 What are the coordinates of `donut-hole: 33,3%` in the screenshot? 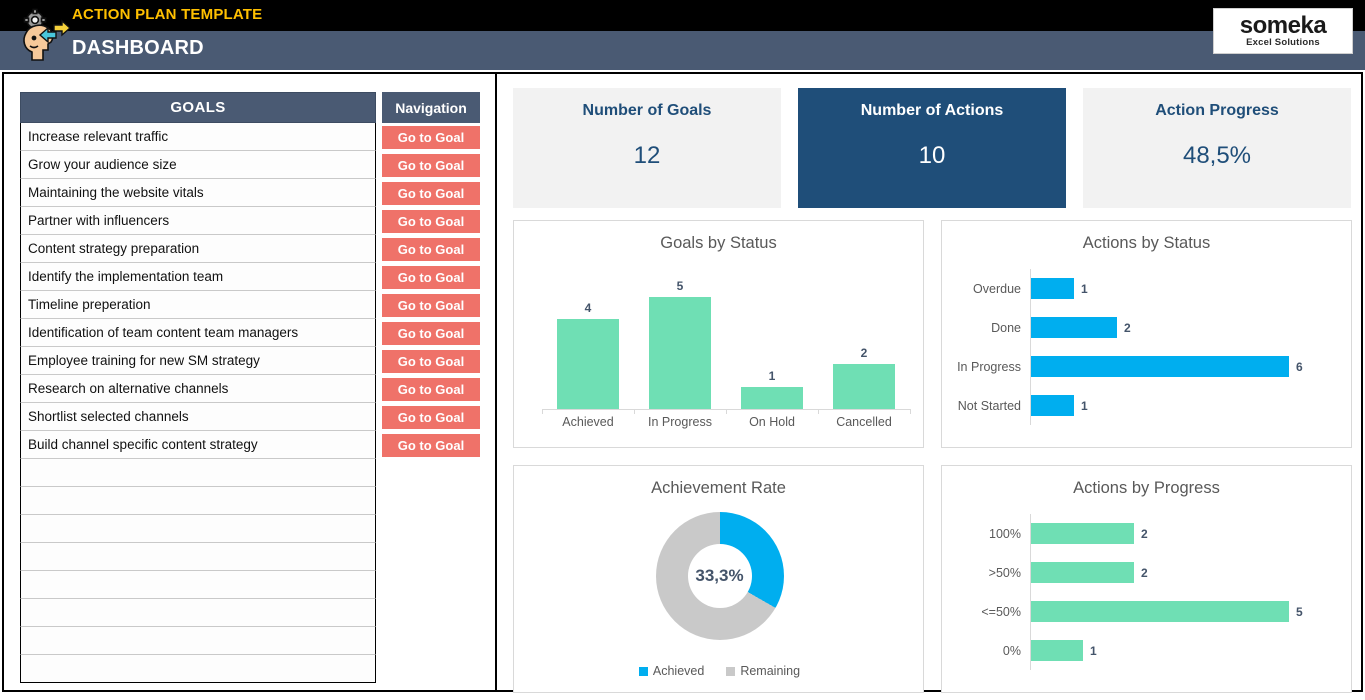 It's located at (719, 576).